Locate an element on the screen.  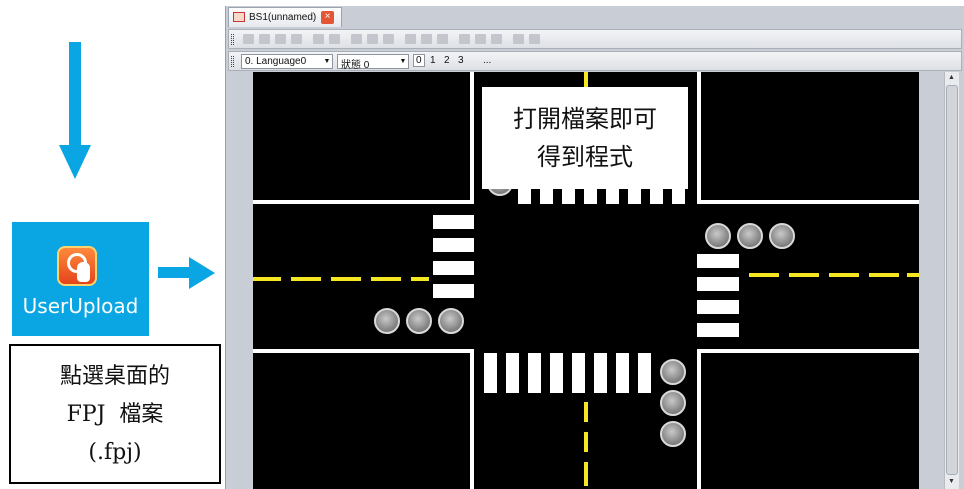
callout-box: 打開檔案即可 得到程式 is located at coordinates (585, 138).